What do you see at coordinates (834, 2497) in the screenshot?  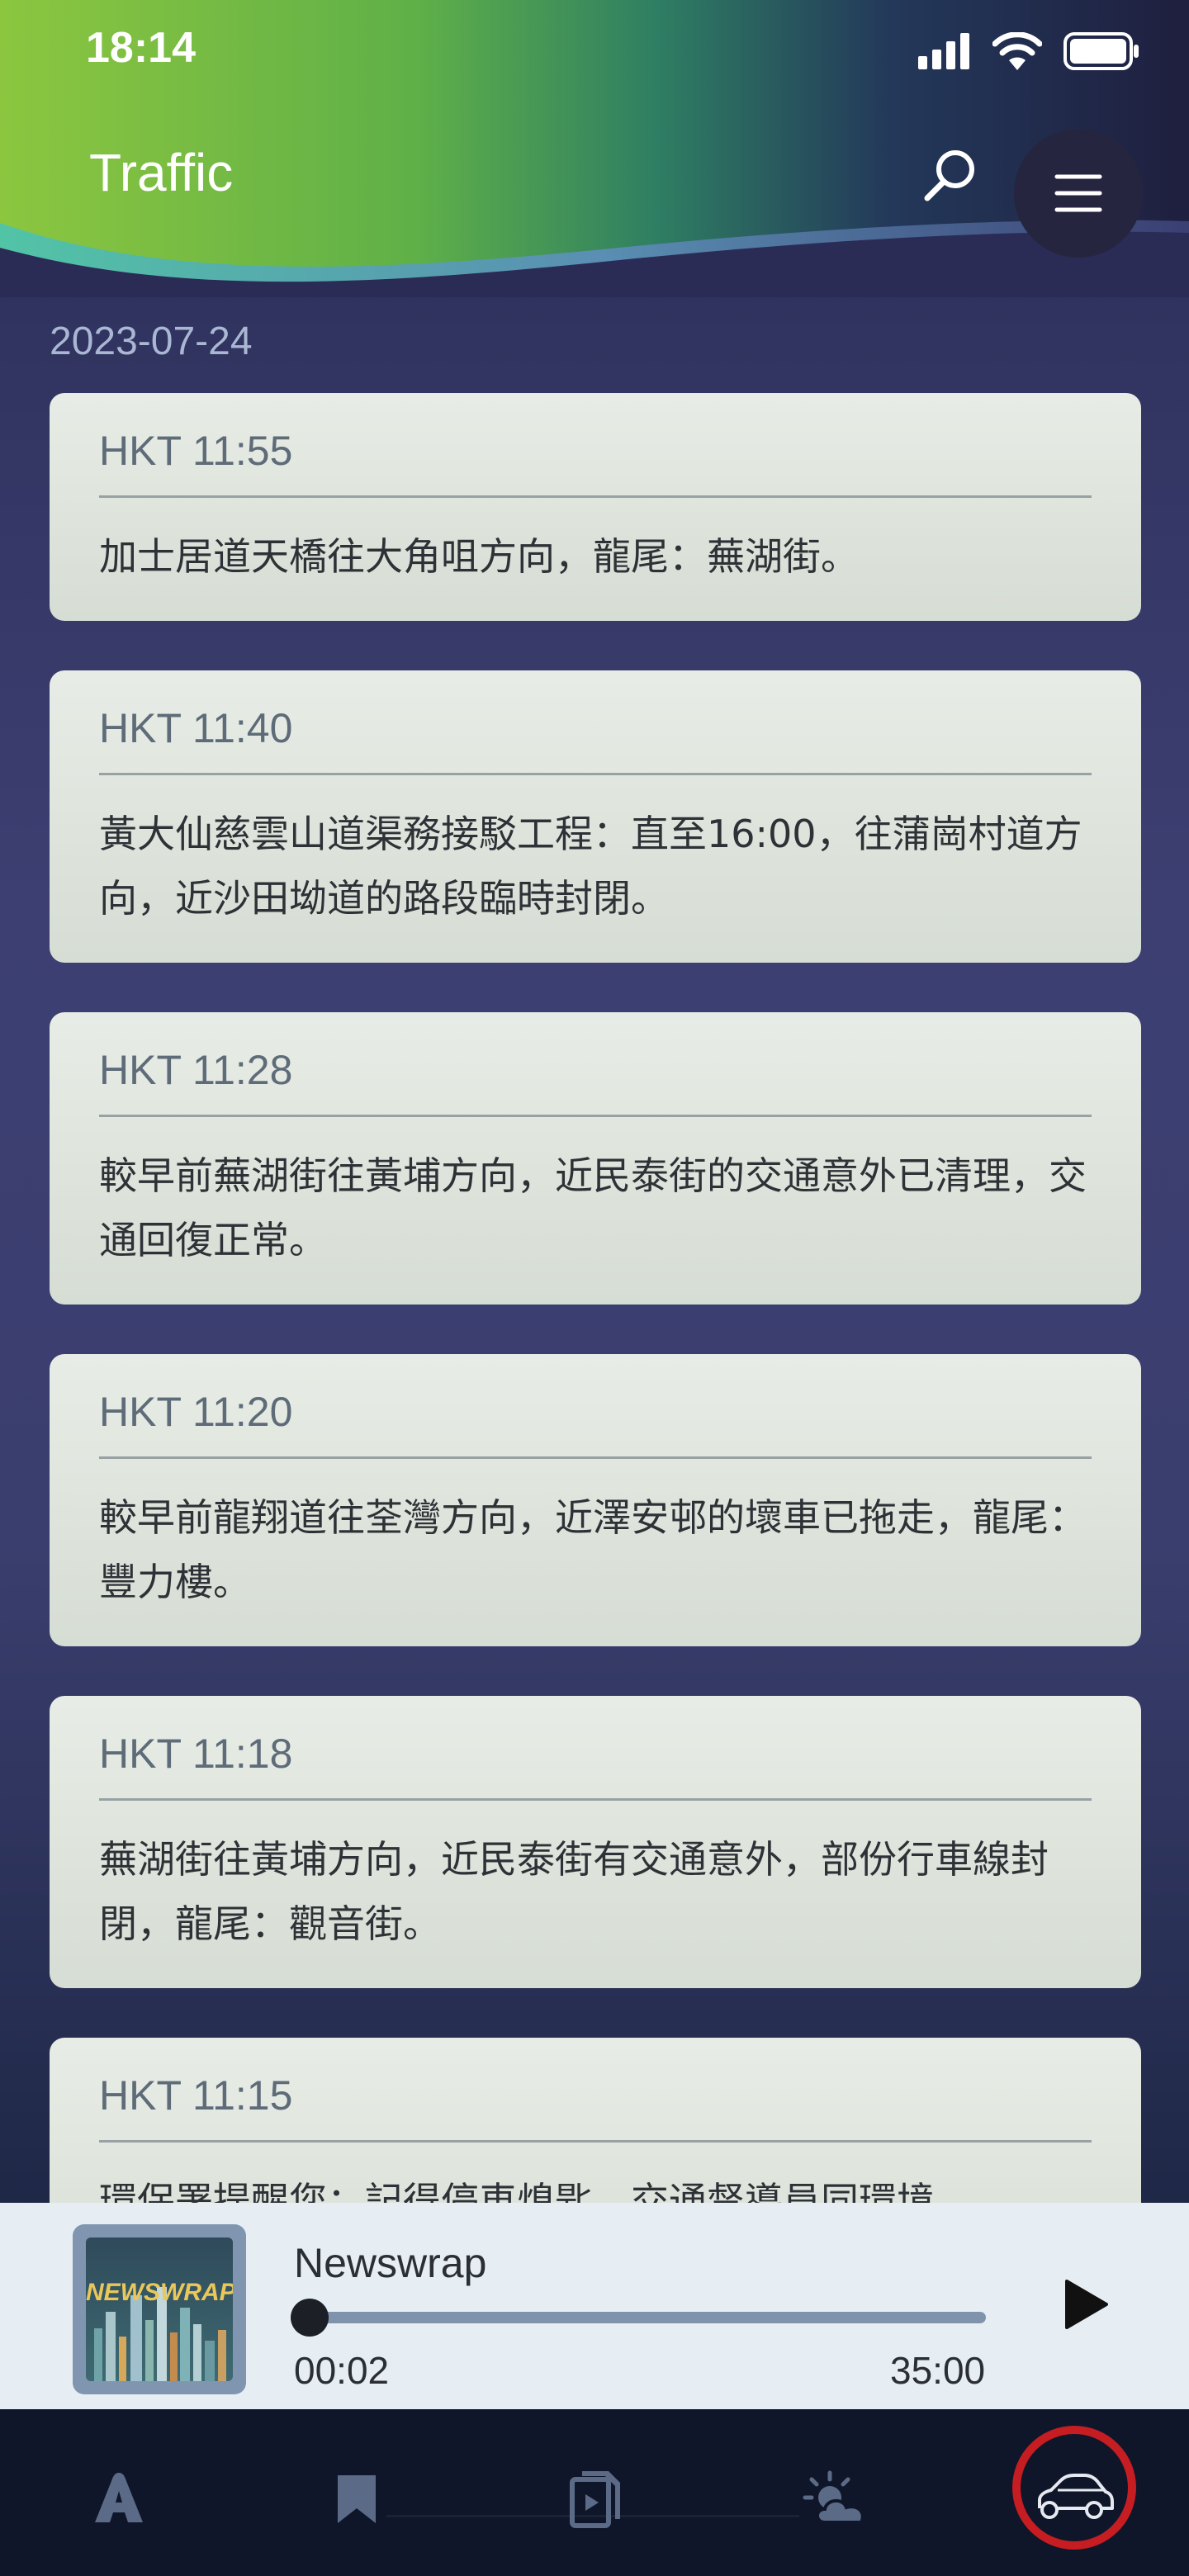 I see `weather-icon` at bounding box center [834, 2497].